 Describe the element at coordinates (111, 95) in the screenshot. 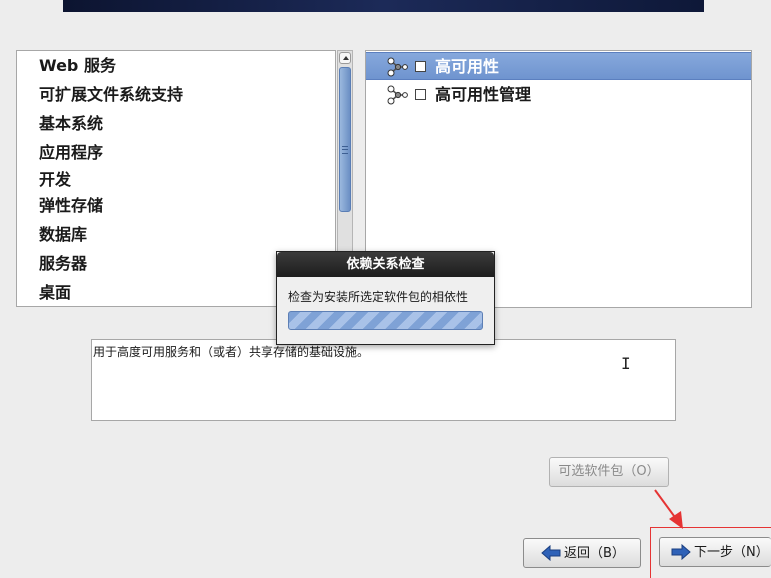

I see `category-item: 可扩展文件系统支持` at that location.